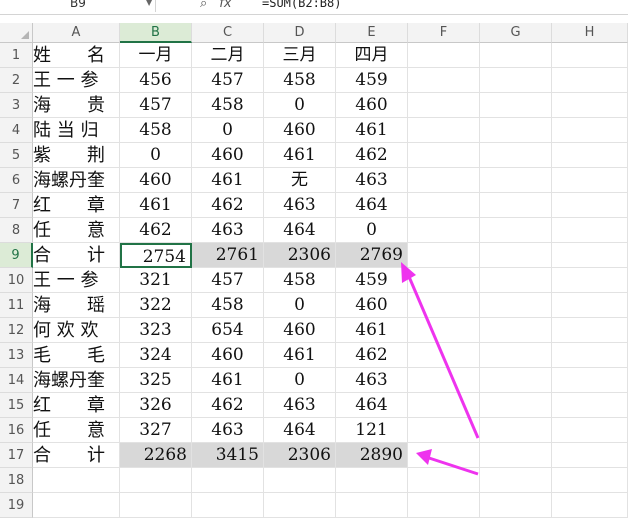 This screenshot has width=628, height=518. I want to click on cell-g15, so click(516, 405).